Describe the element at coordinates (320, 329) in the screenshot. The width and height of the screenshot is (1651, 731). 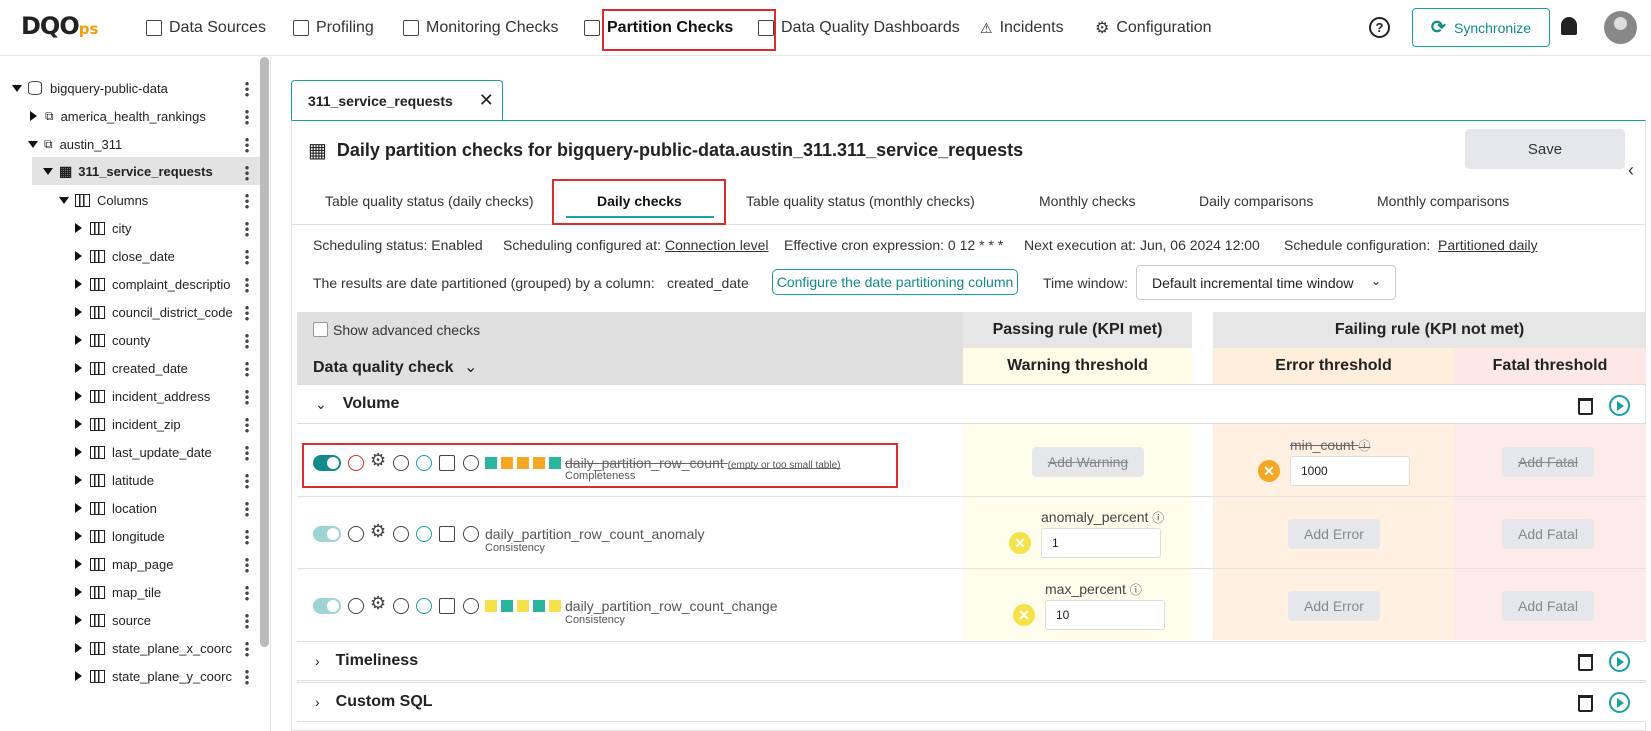
I see `show-advanced-checkbox` at that location.